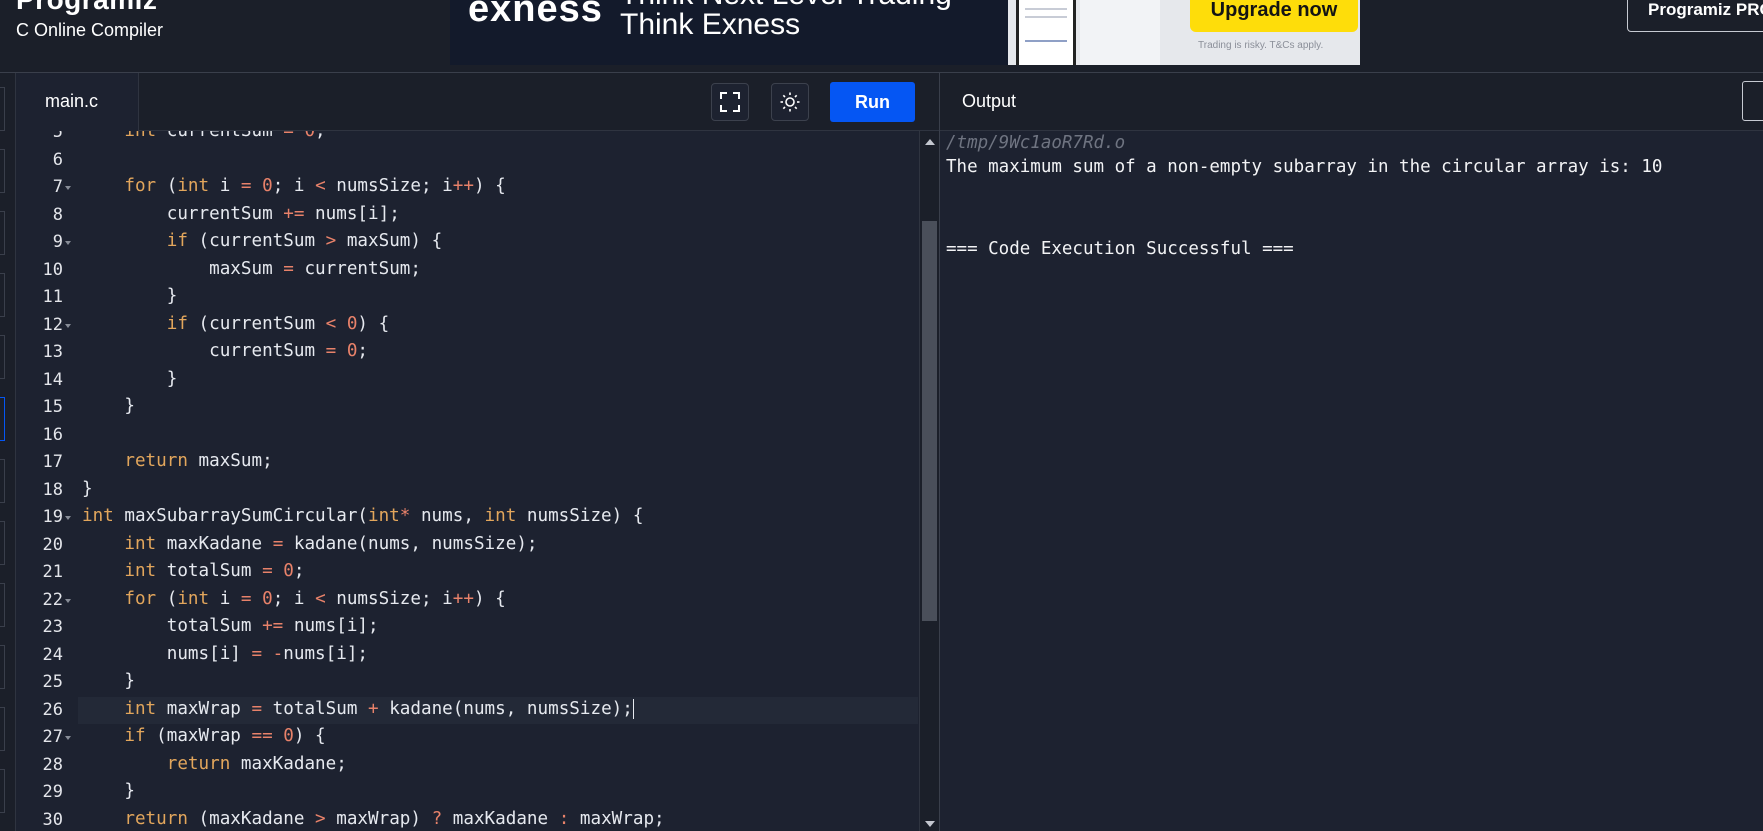 This screenshot has height=831, width=1763. I want to click on output-binary-path: /tmp/9Wc1aoR7Rd.o, so click(1036, 143).